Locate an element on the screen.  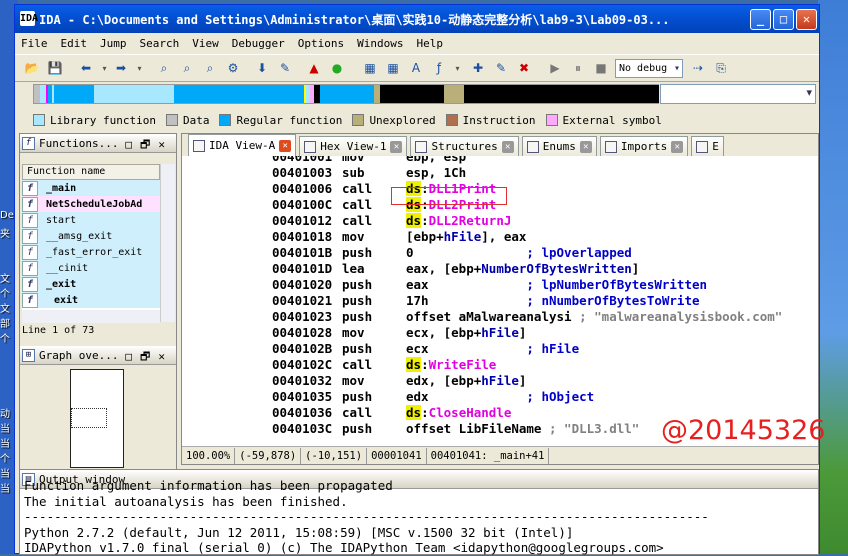
tab-icon is located at coordinates (610, 146).